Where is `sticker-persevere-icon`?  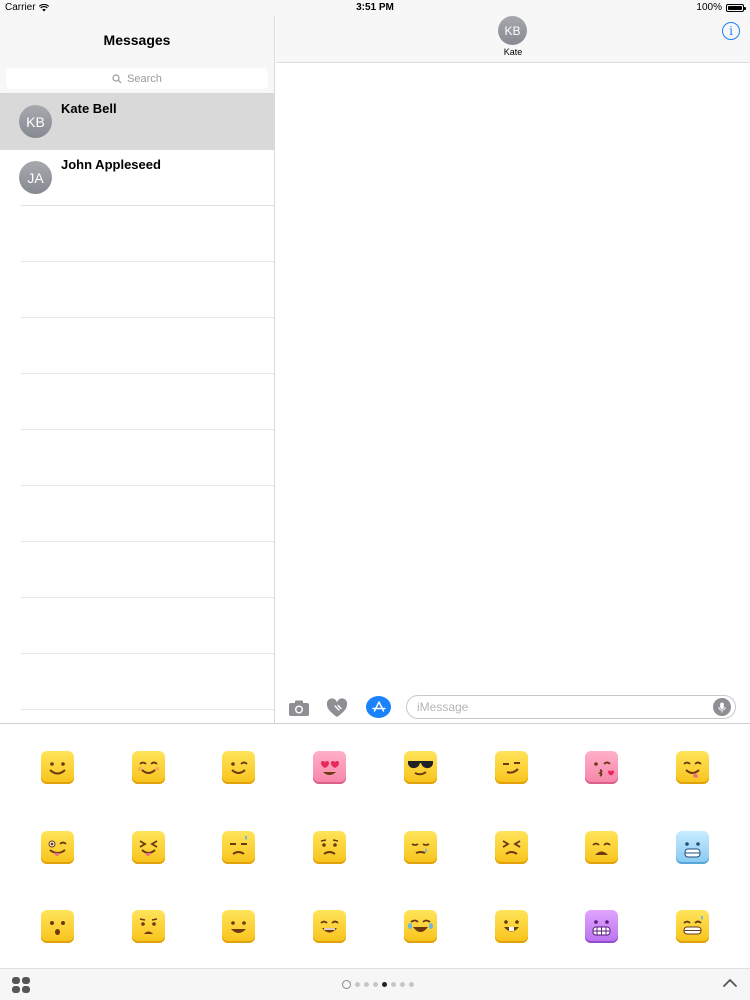
sticker-persevere-icon is located at coordinates (511, 847).